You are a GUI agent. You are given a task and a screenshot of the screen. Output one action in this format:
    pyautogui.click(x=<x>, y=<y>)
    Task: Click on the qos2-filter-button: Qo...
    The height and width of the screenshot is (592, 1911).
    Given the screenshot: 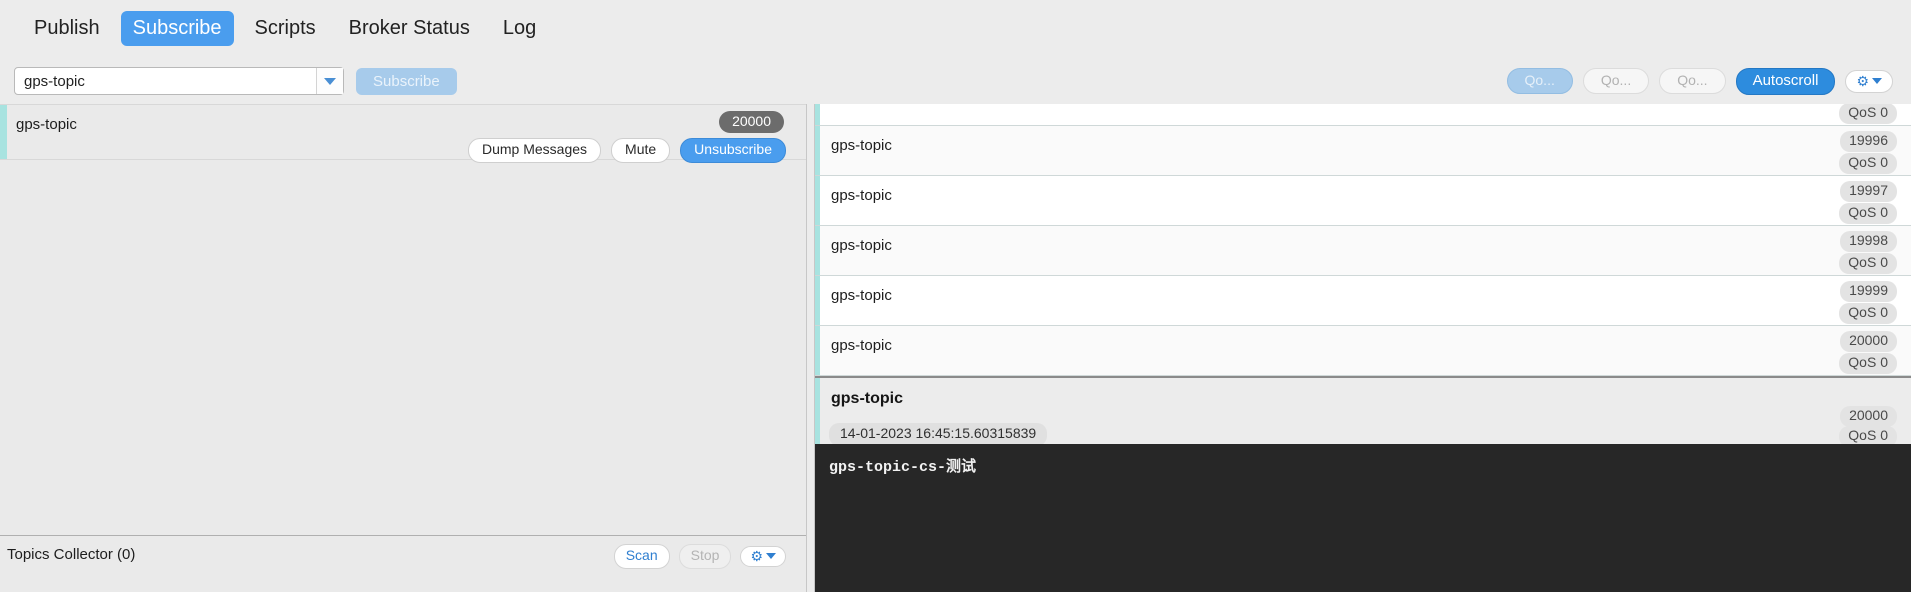 What is the action you would take?
    pyautogui.click(x=1692, y=81)
    